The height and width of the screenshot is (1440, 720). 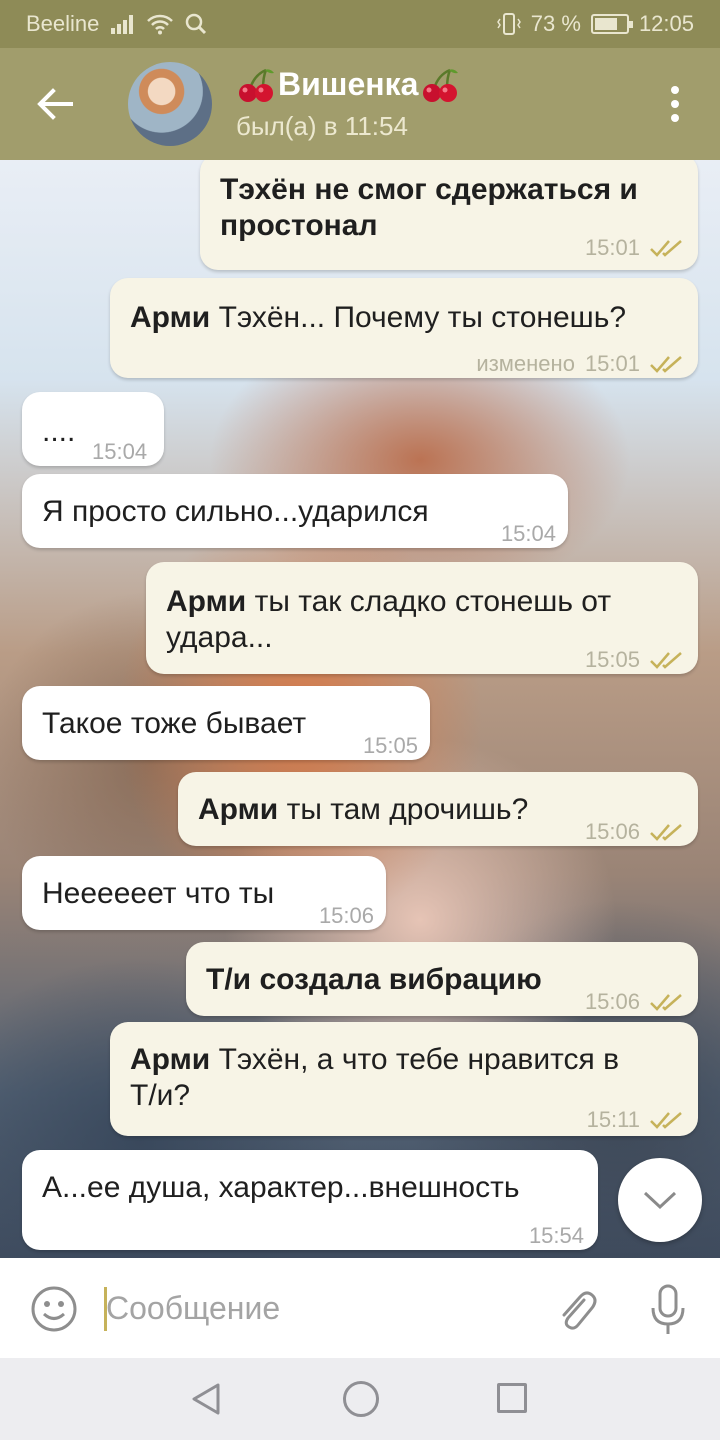 What do you see at coordinates (299, 225) in the screenshot?
I see `message-text-line2: простонал` at bounding box center [299, 225].